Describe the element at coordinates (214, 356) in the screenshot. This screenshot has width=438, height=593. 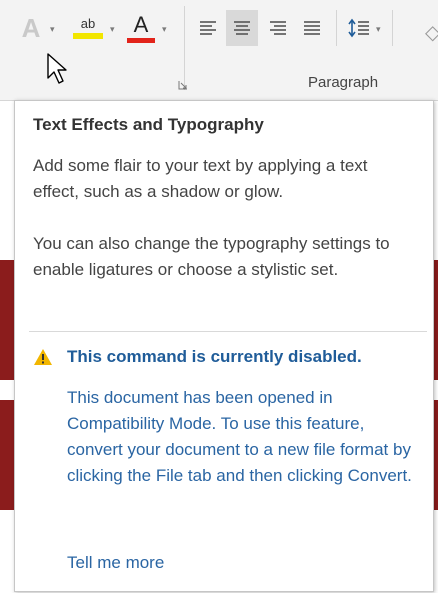
I see `warning-title: This command is currently disabled.` at that location.